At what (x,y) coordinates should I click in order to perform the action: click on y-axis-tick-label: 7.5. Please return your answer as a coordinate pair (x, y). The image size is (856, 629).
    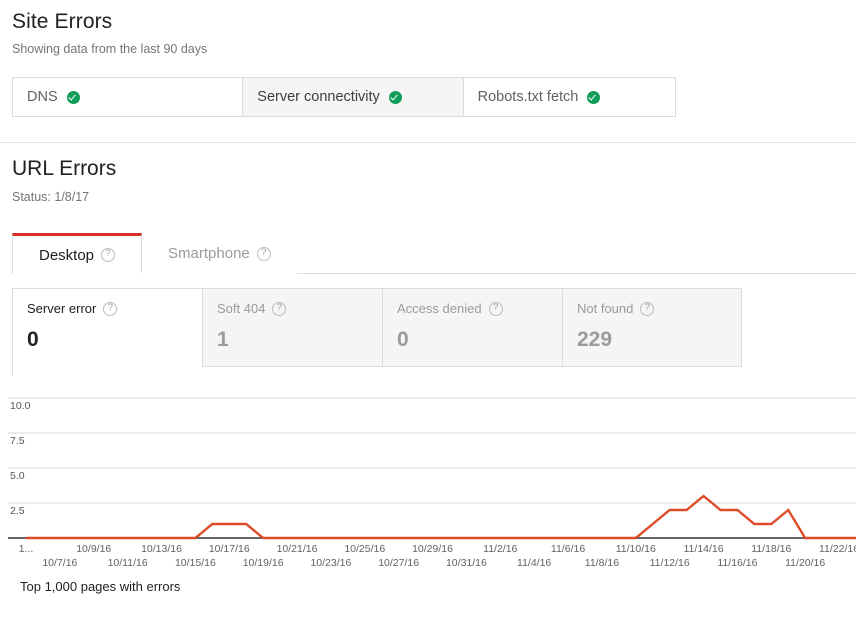
    Looking at the image, I should click on (17, 441).